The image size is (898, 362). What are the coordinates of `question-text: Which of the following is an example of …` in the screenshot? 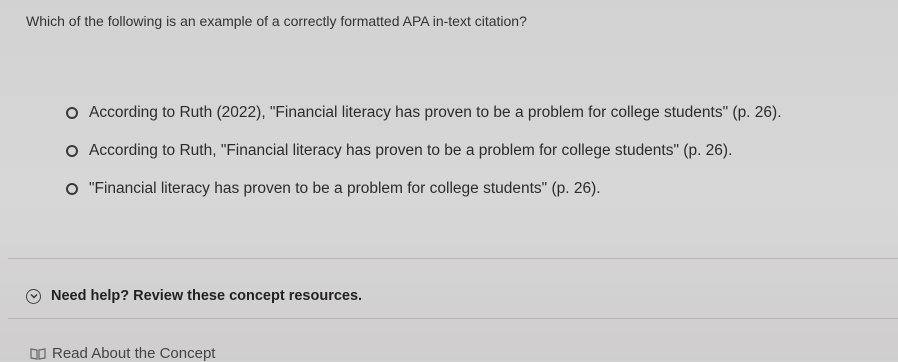 It's located at (276, 21).